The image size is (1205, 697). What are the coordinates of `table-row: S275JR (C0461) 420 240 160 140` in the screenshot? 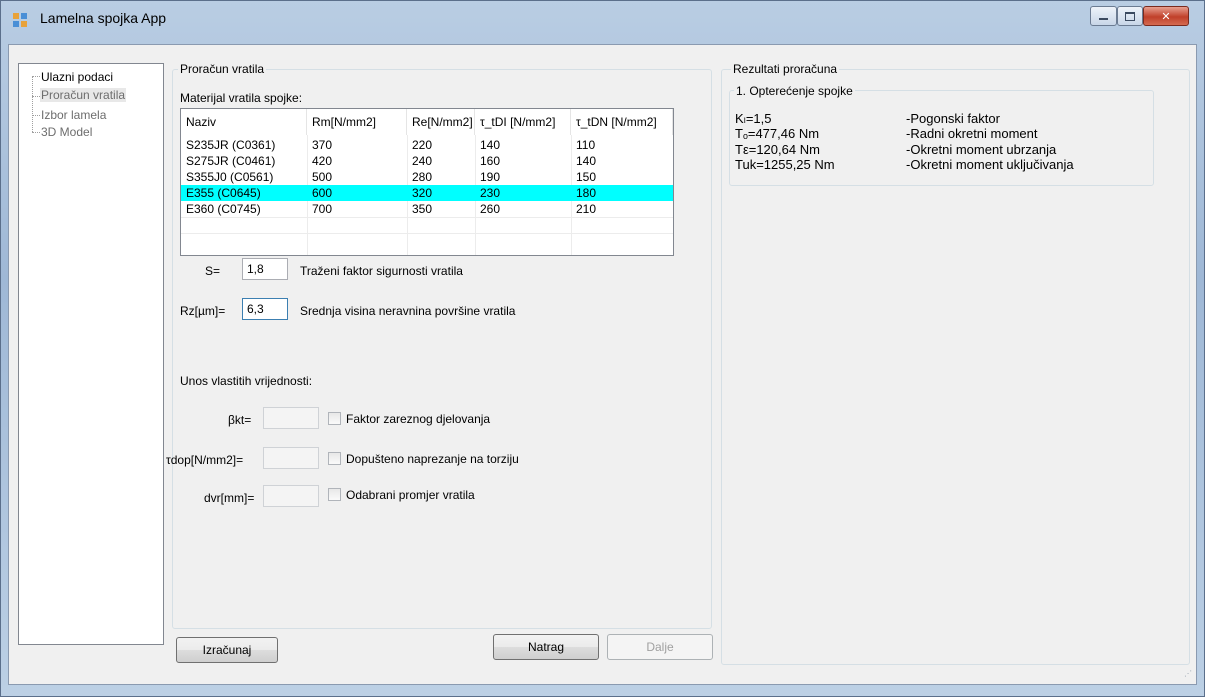 It's located at (427, 161).